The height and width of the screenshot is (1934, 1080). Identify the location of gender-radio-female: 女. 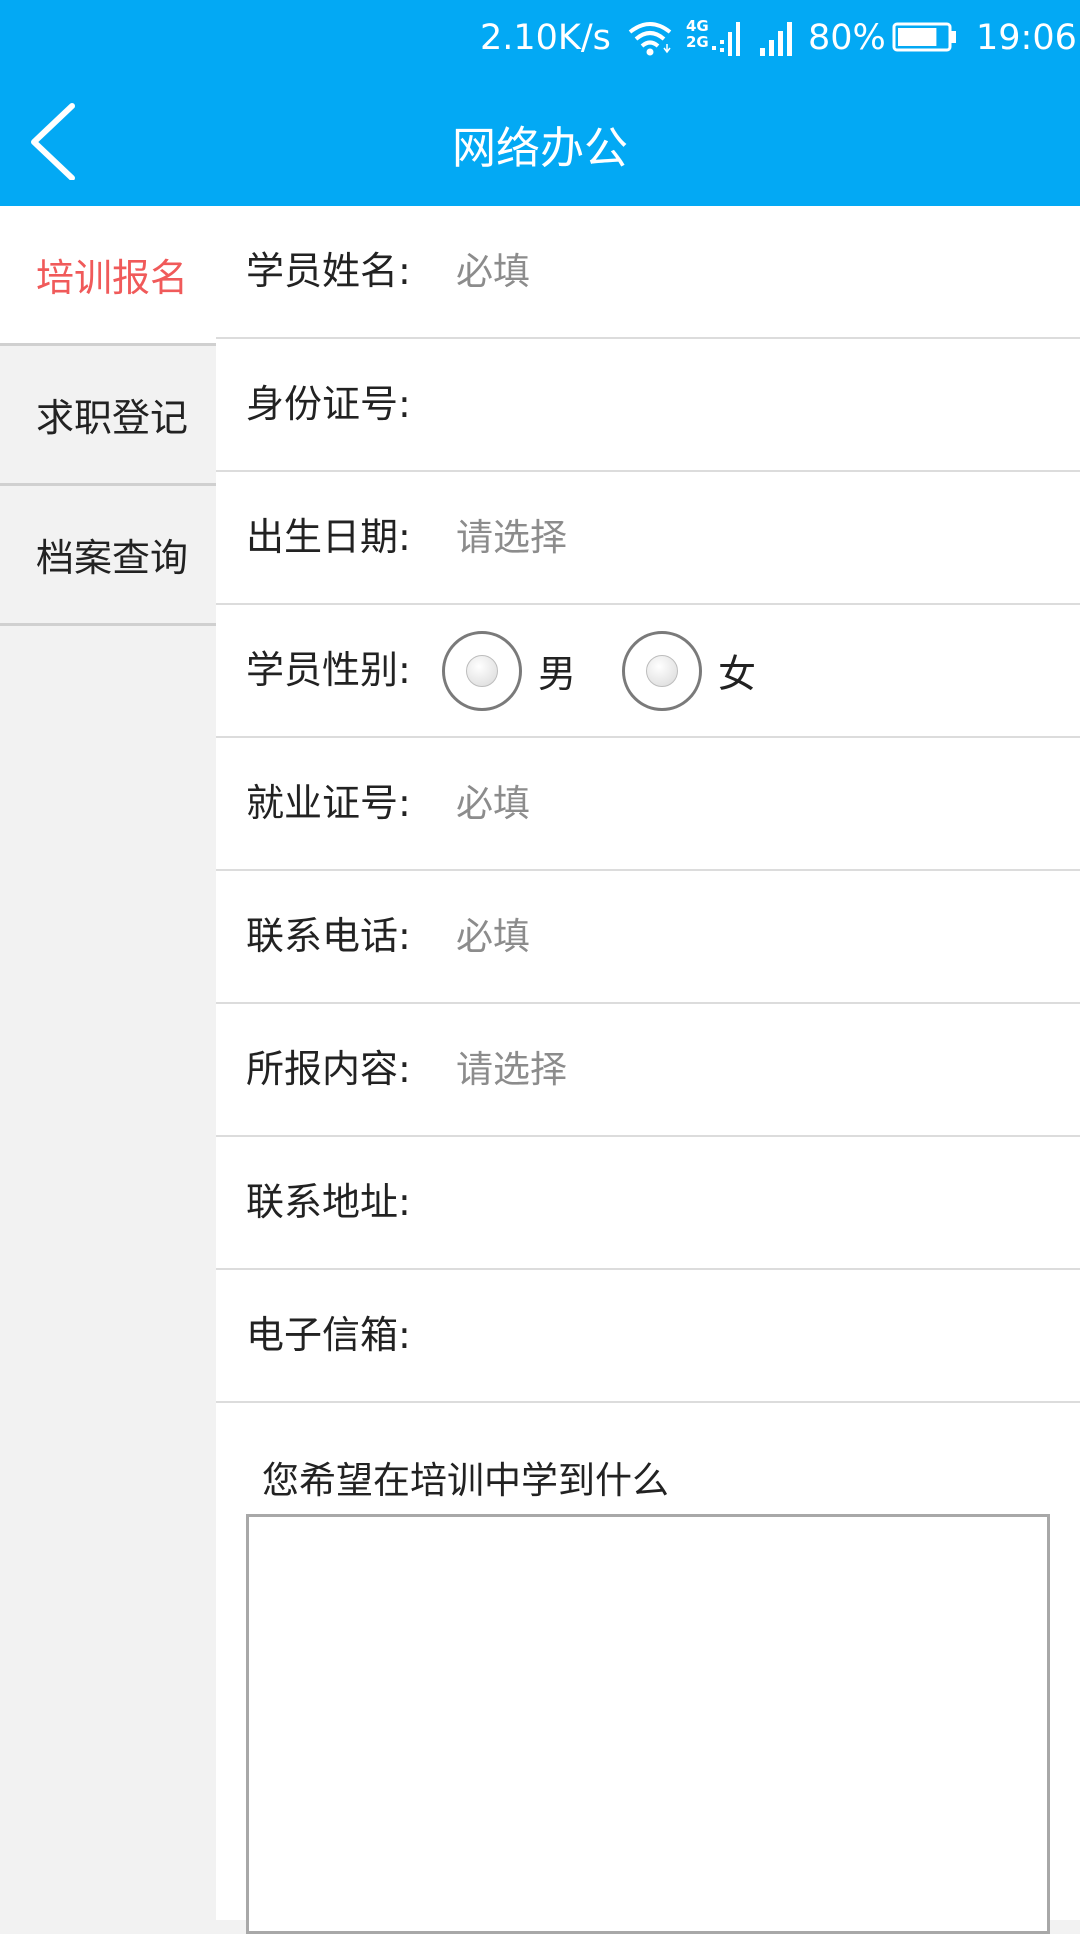
(689, 670).